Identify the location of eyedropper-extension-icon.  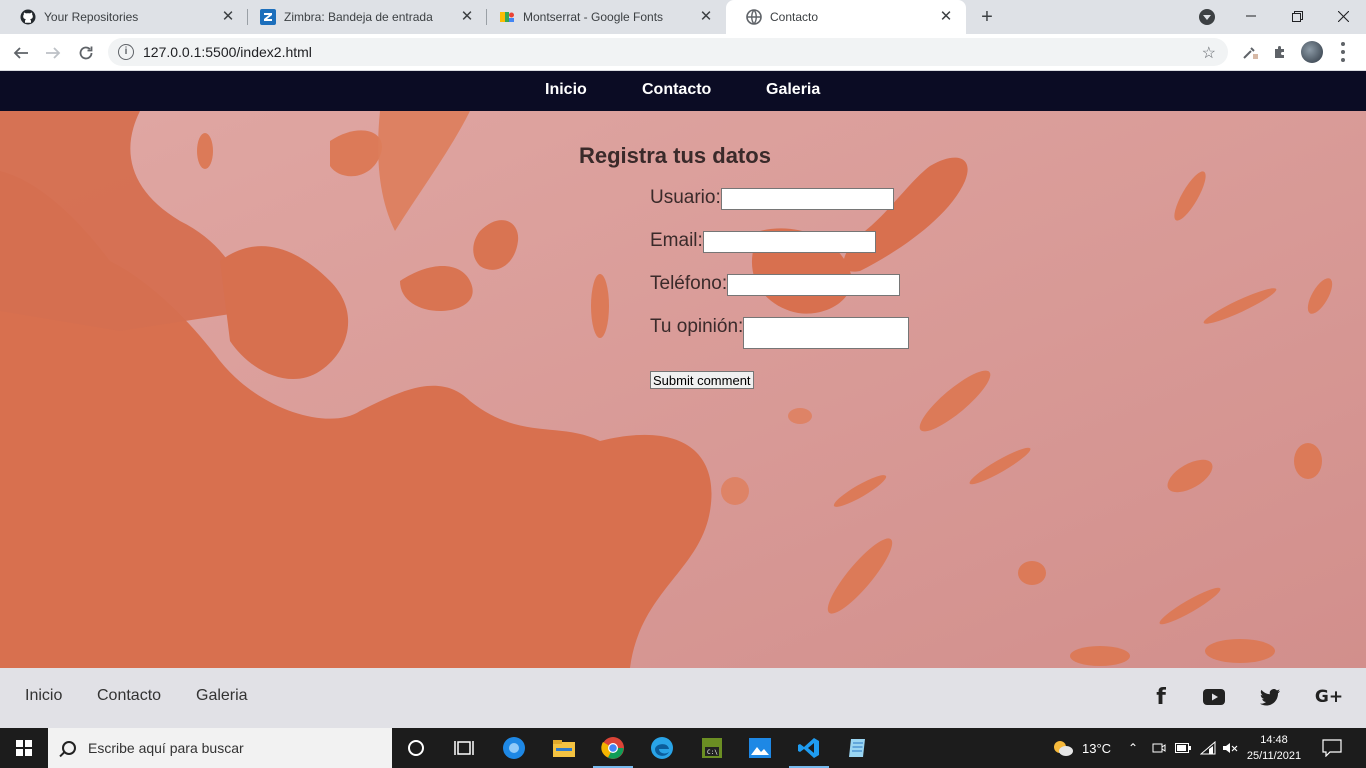
(1250, 52).